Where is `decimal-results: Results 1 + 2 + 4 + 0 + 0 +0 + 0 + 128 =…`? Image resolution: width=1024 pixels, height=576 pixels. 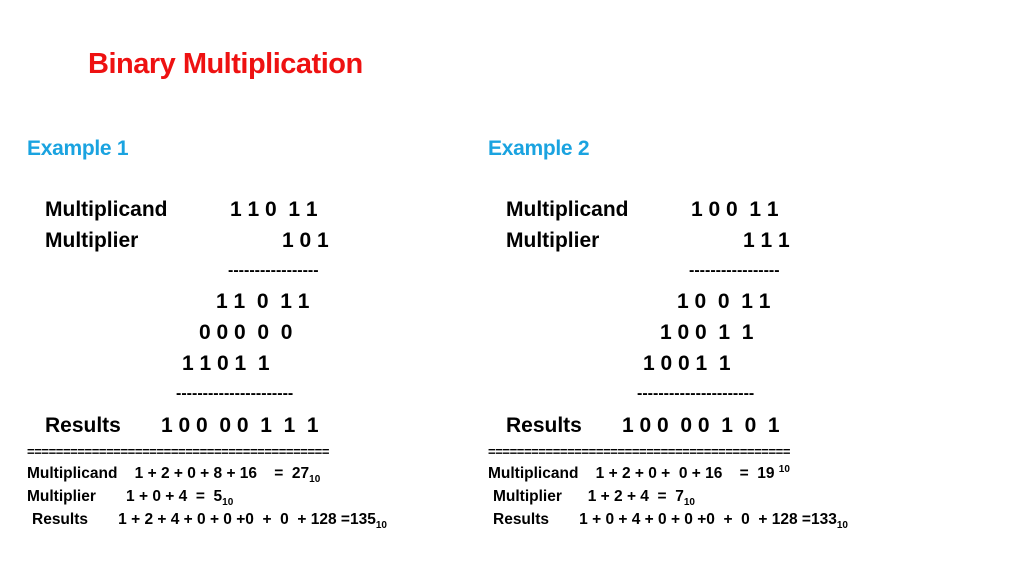
decimal-results: Results 1 + 2 + 4 + 0 + 0 +0 + 0 + 128 =… is located at coordinates (209, 521).